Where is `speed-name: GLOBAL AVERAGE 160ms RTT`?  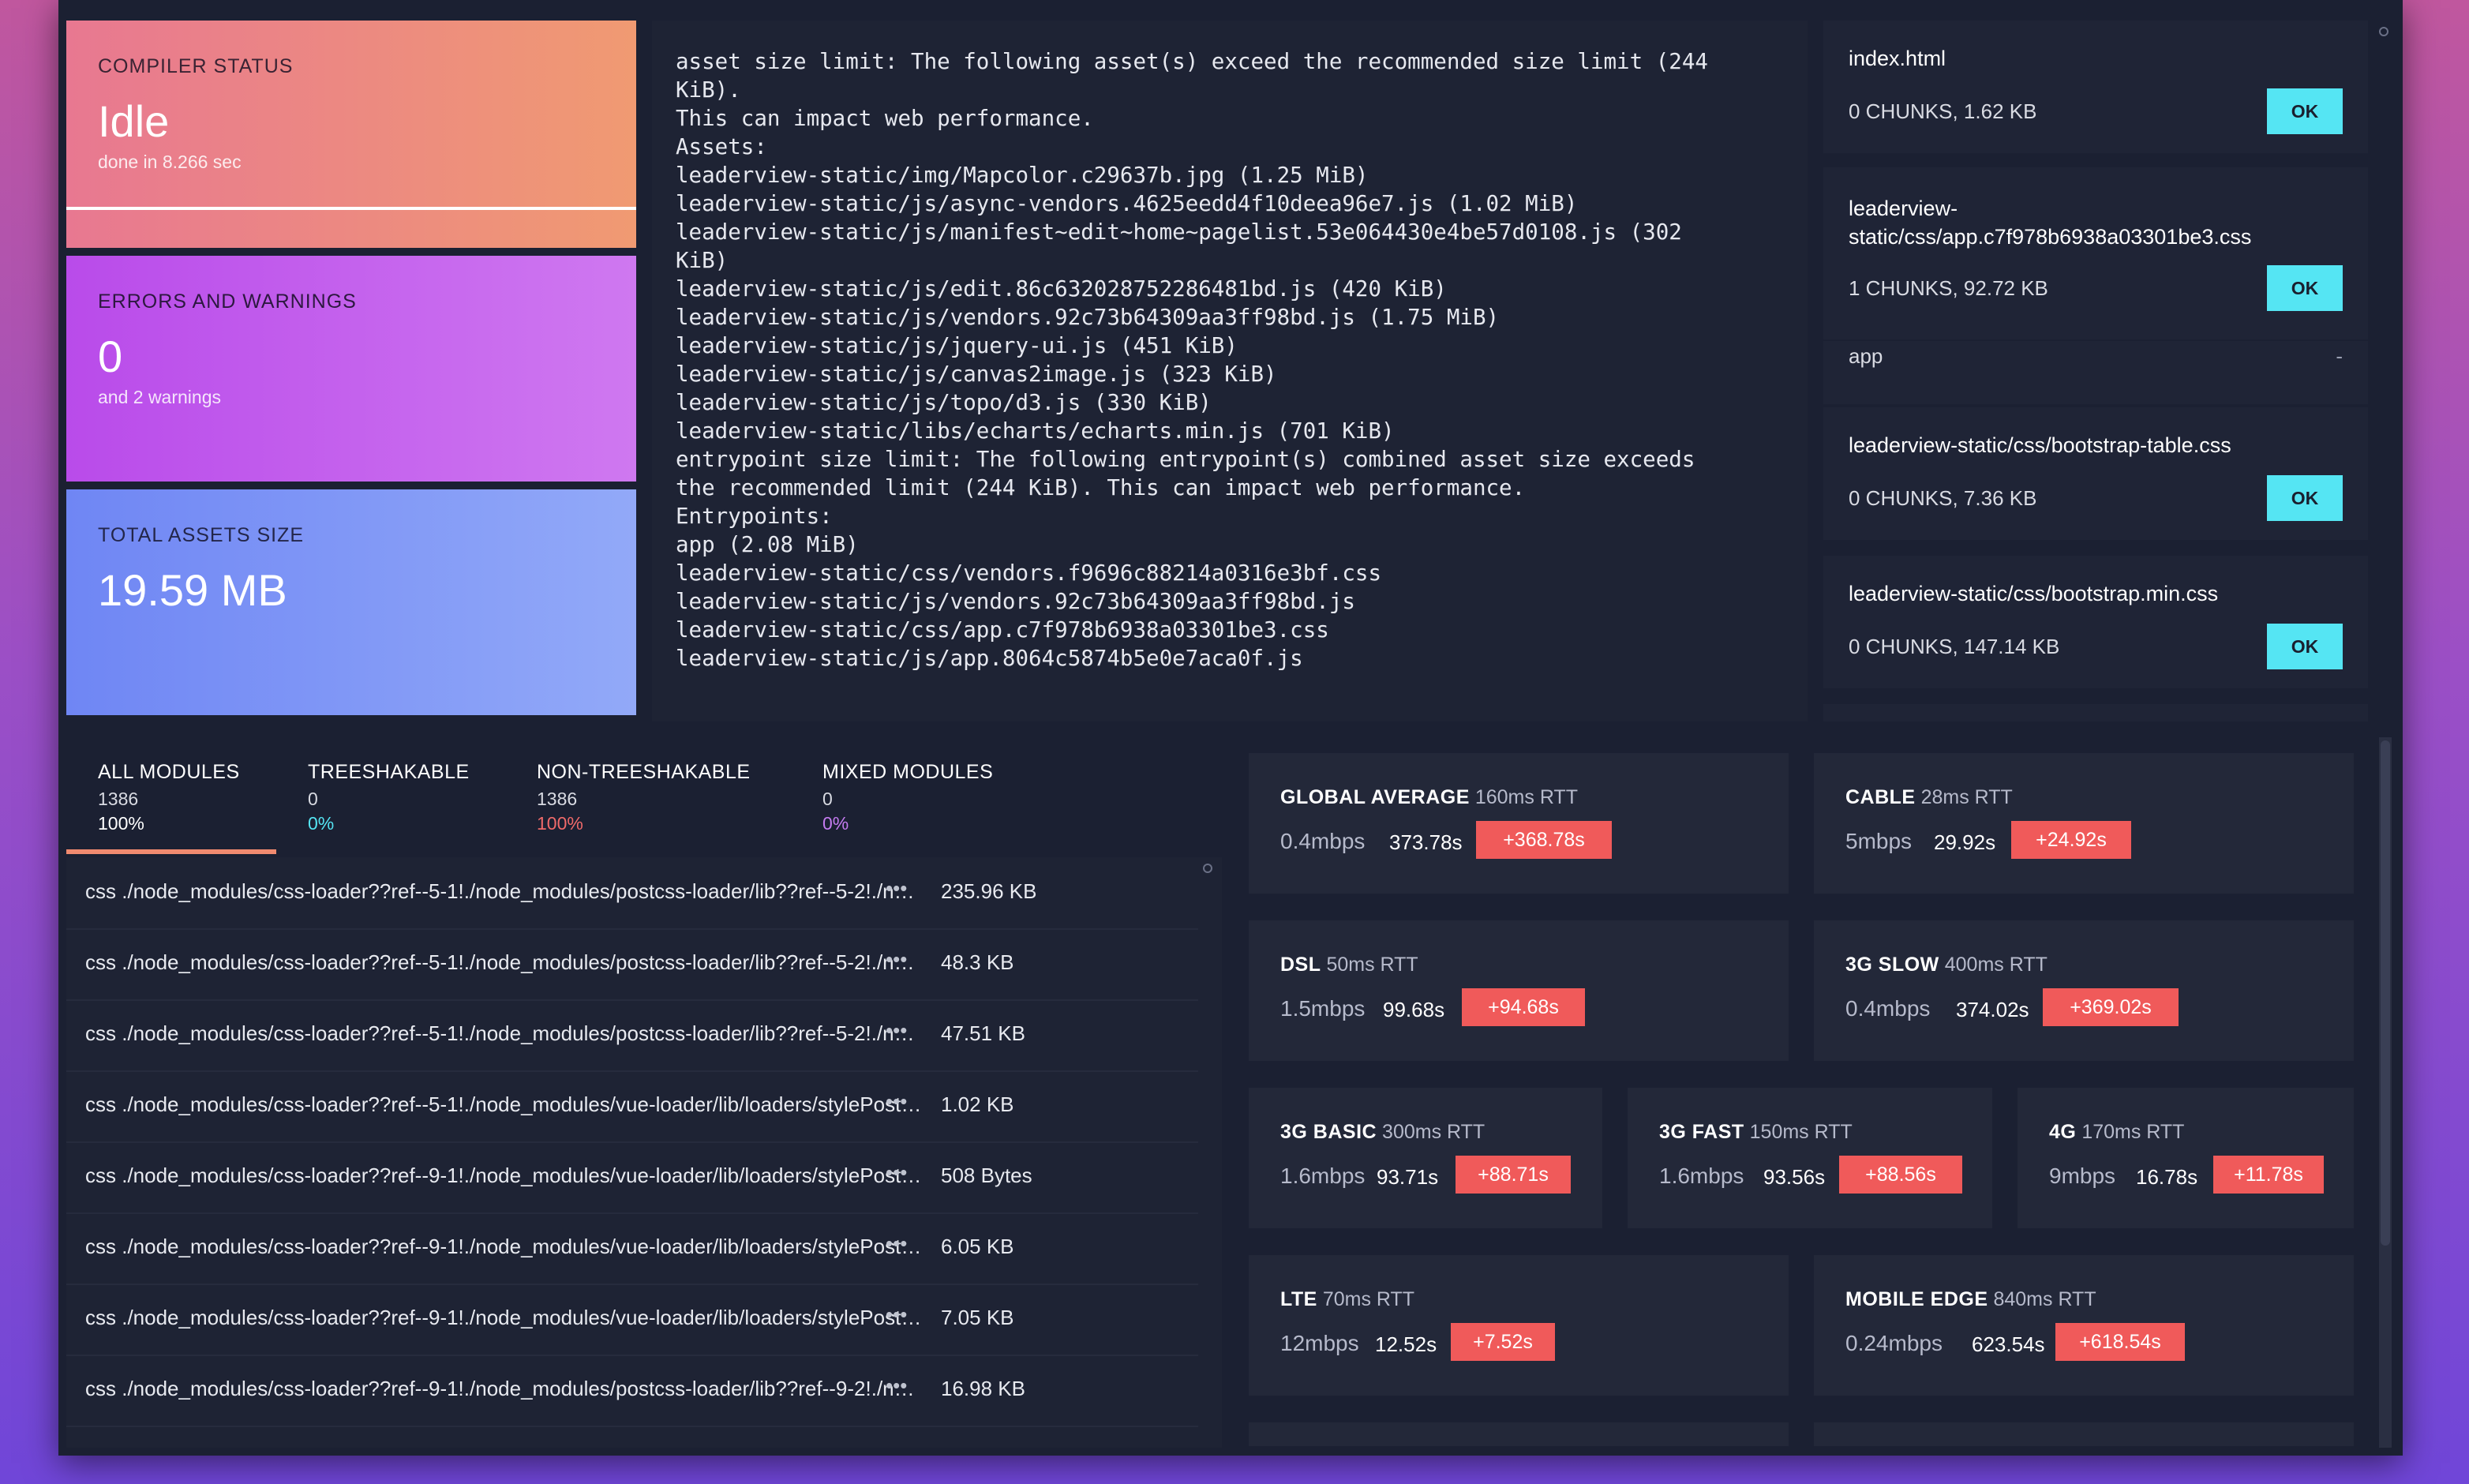
speed-name: GLOBAL AVERAGE 160ms RTT is located at coordinates (1429, 797).